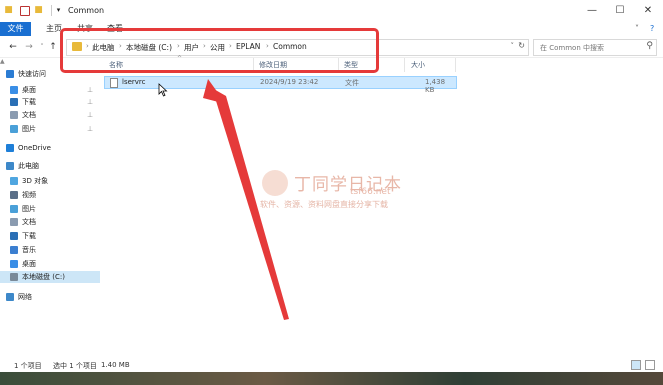  What do you see at coordinates (246, 199) in the screenshot?
I see `annotation-arrow` at bounding box center [246, 199].